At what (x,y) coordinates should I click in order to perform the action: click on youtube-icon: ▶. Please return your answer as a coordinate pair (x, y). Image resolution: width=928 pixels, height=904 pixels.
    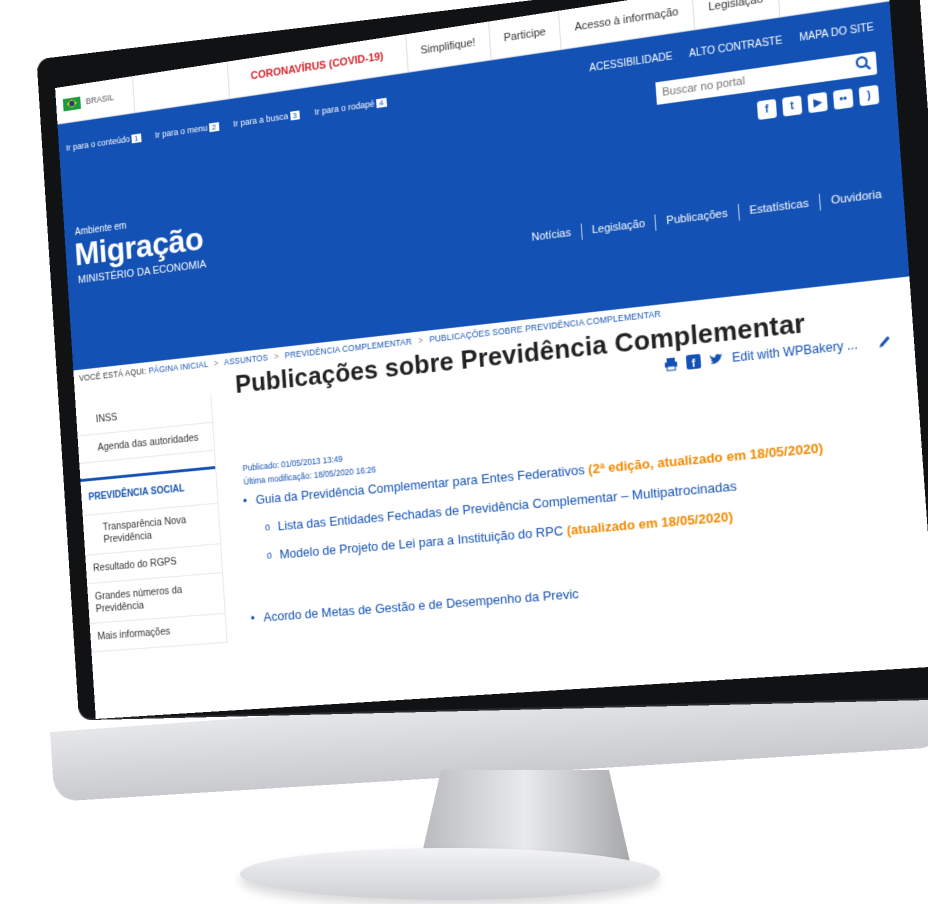
    Looking at the image, I should click on (817, 102).